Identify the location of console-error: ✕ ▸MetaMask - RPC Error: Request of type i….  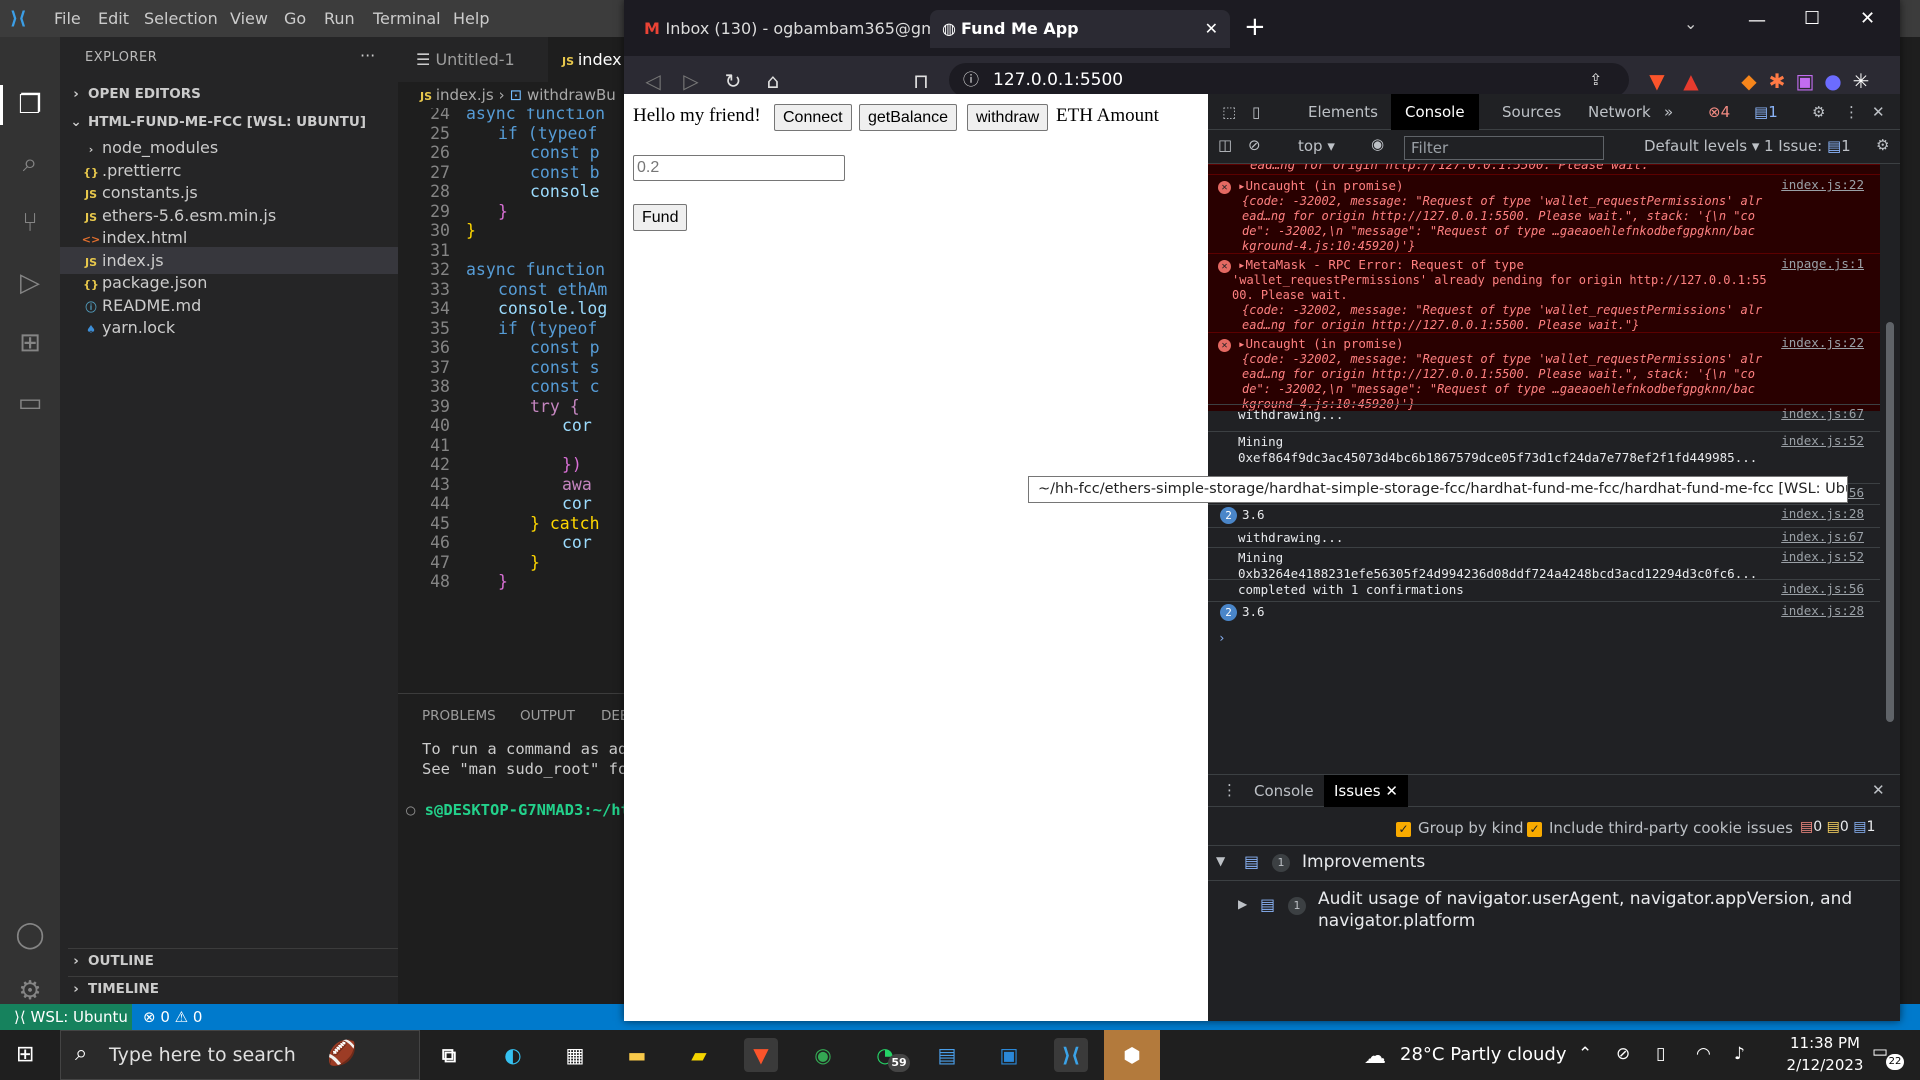
(1544, 292).